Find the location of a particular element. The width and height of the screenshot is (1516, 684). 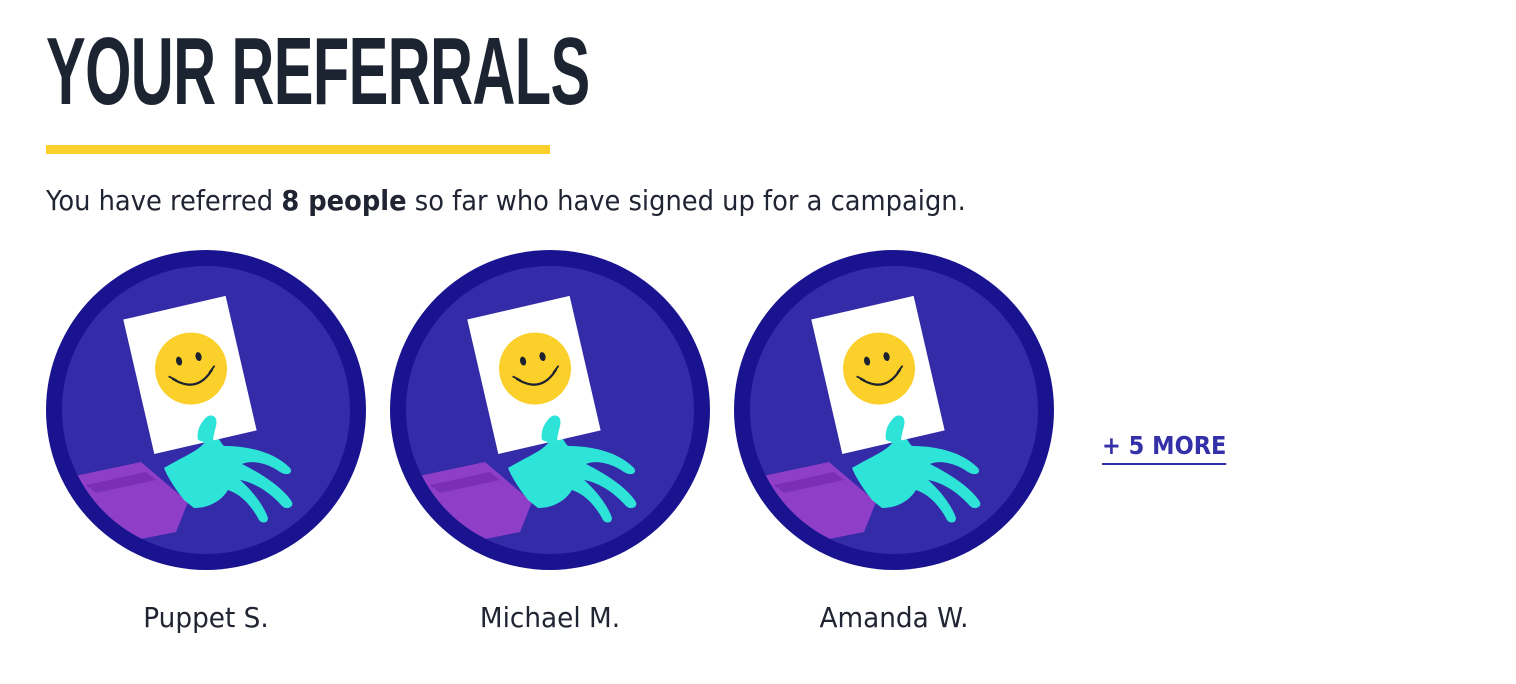

referral-item: Michael M. is located at coordinates (550, 442).